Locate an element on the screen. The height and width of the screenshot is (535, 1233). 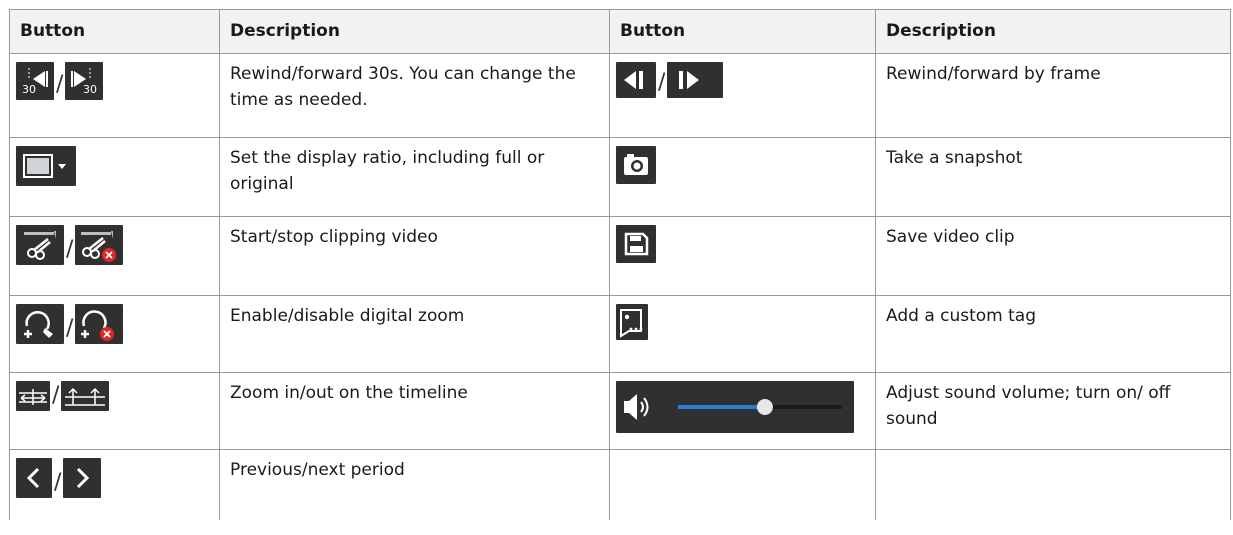
save-icon is located at coordinates (636, 244).